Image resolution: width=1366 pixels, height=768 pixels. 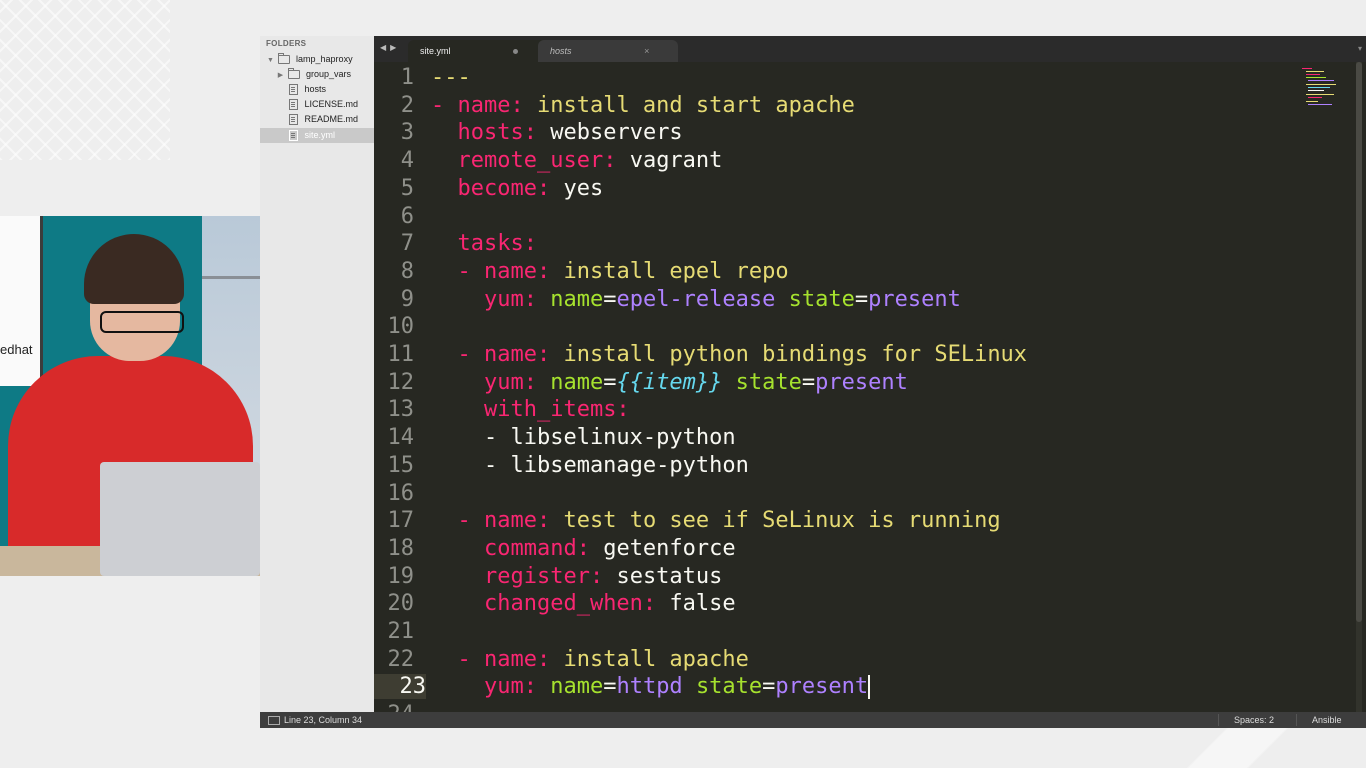 What do you see at coordinates (401, 327) in the screenshot?
I see `line-number: 10` at bounding box center [401, 327].